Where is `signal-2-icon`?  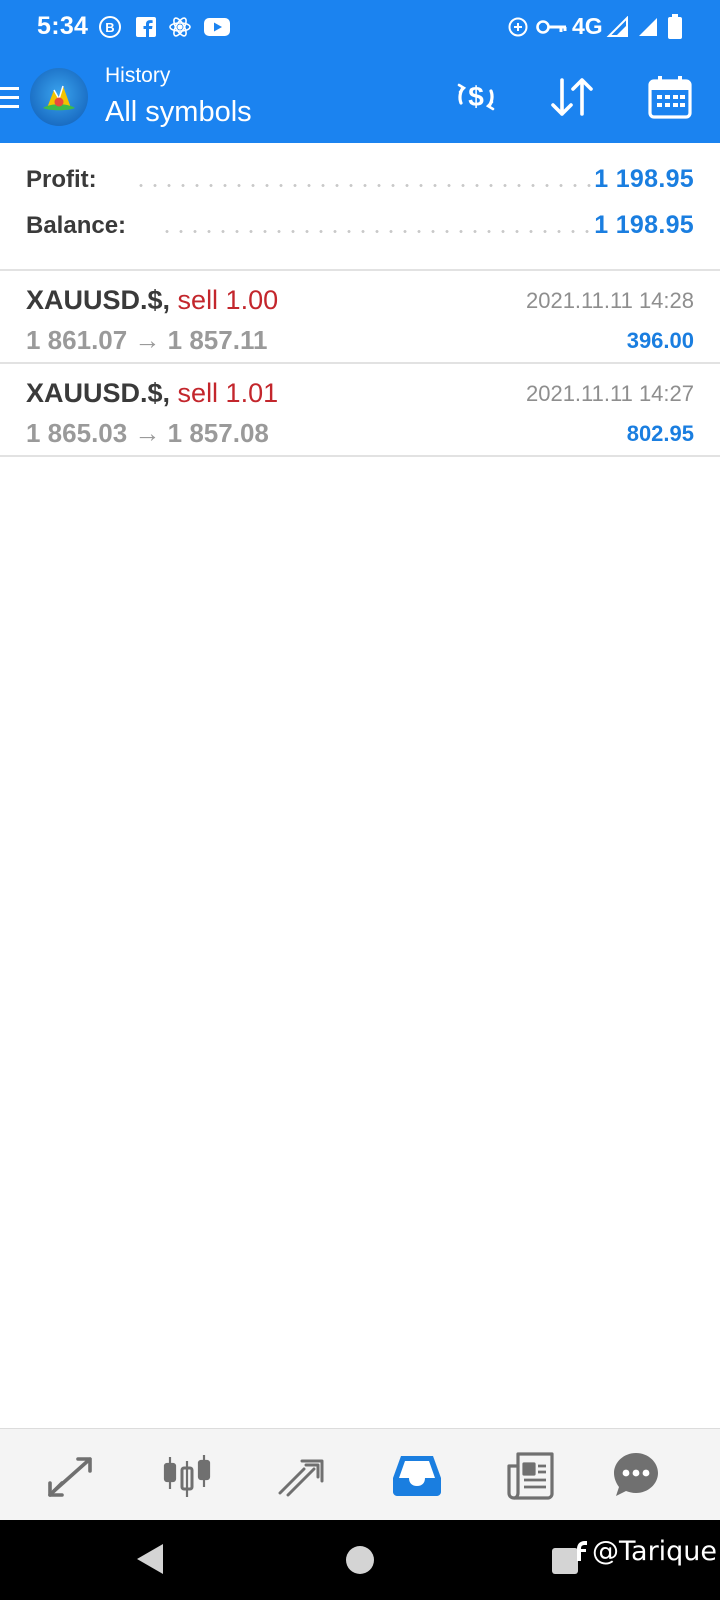 signal-2-icon is located at coordinates (647, 27).